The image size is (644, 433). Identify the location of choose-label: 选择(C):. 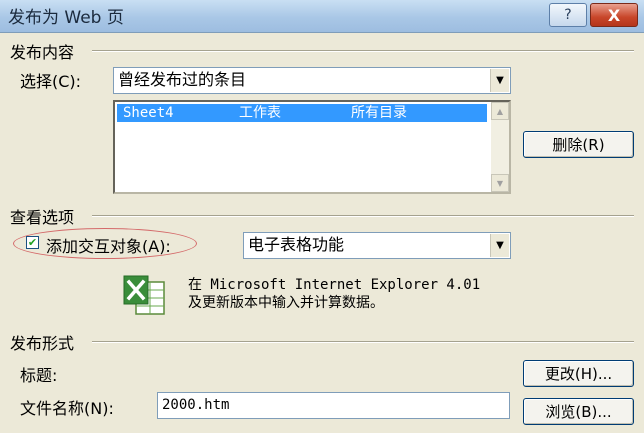
(50, 80).